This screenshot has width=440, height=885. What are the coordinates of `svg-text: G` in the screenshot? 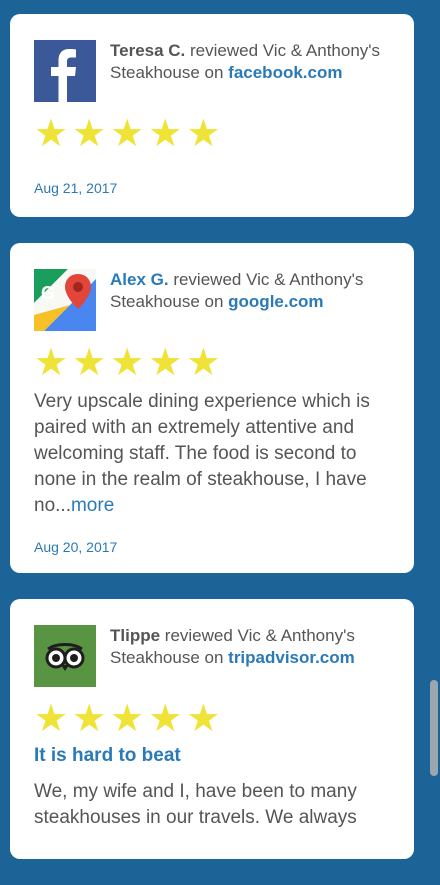 It's located at (48, 293).